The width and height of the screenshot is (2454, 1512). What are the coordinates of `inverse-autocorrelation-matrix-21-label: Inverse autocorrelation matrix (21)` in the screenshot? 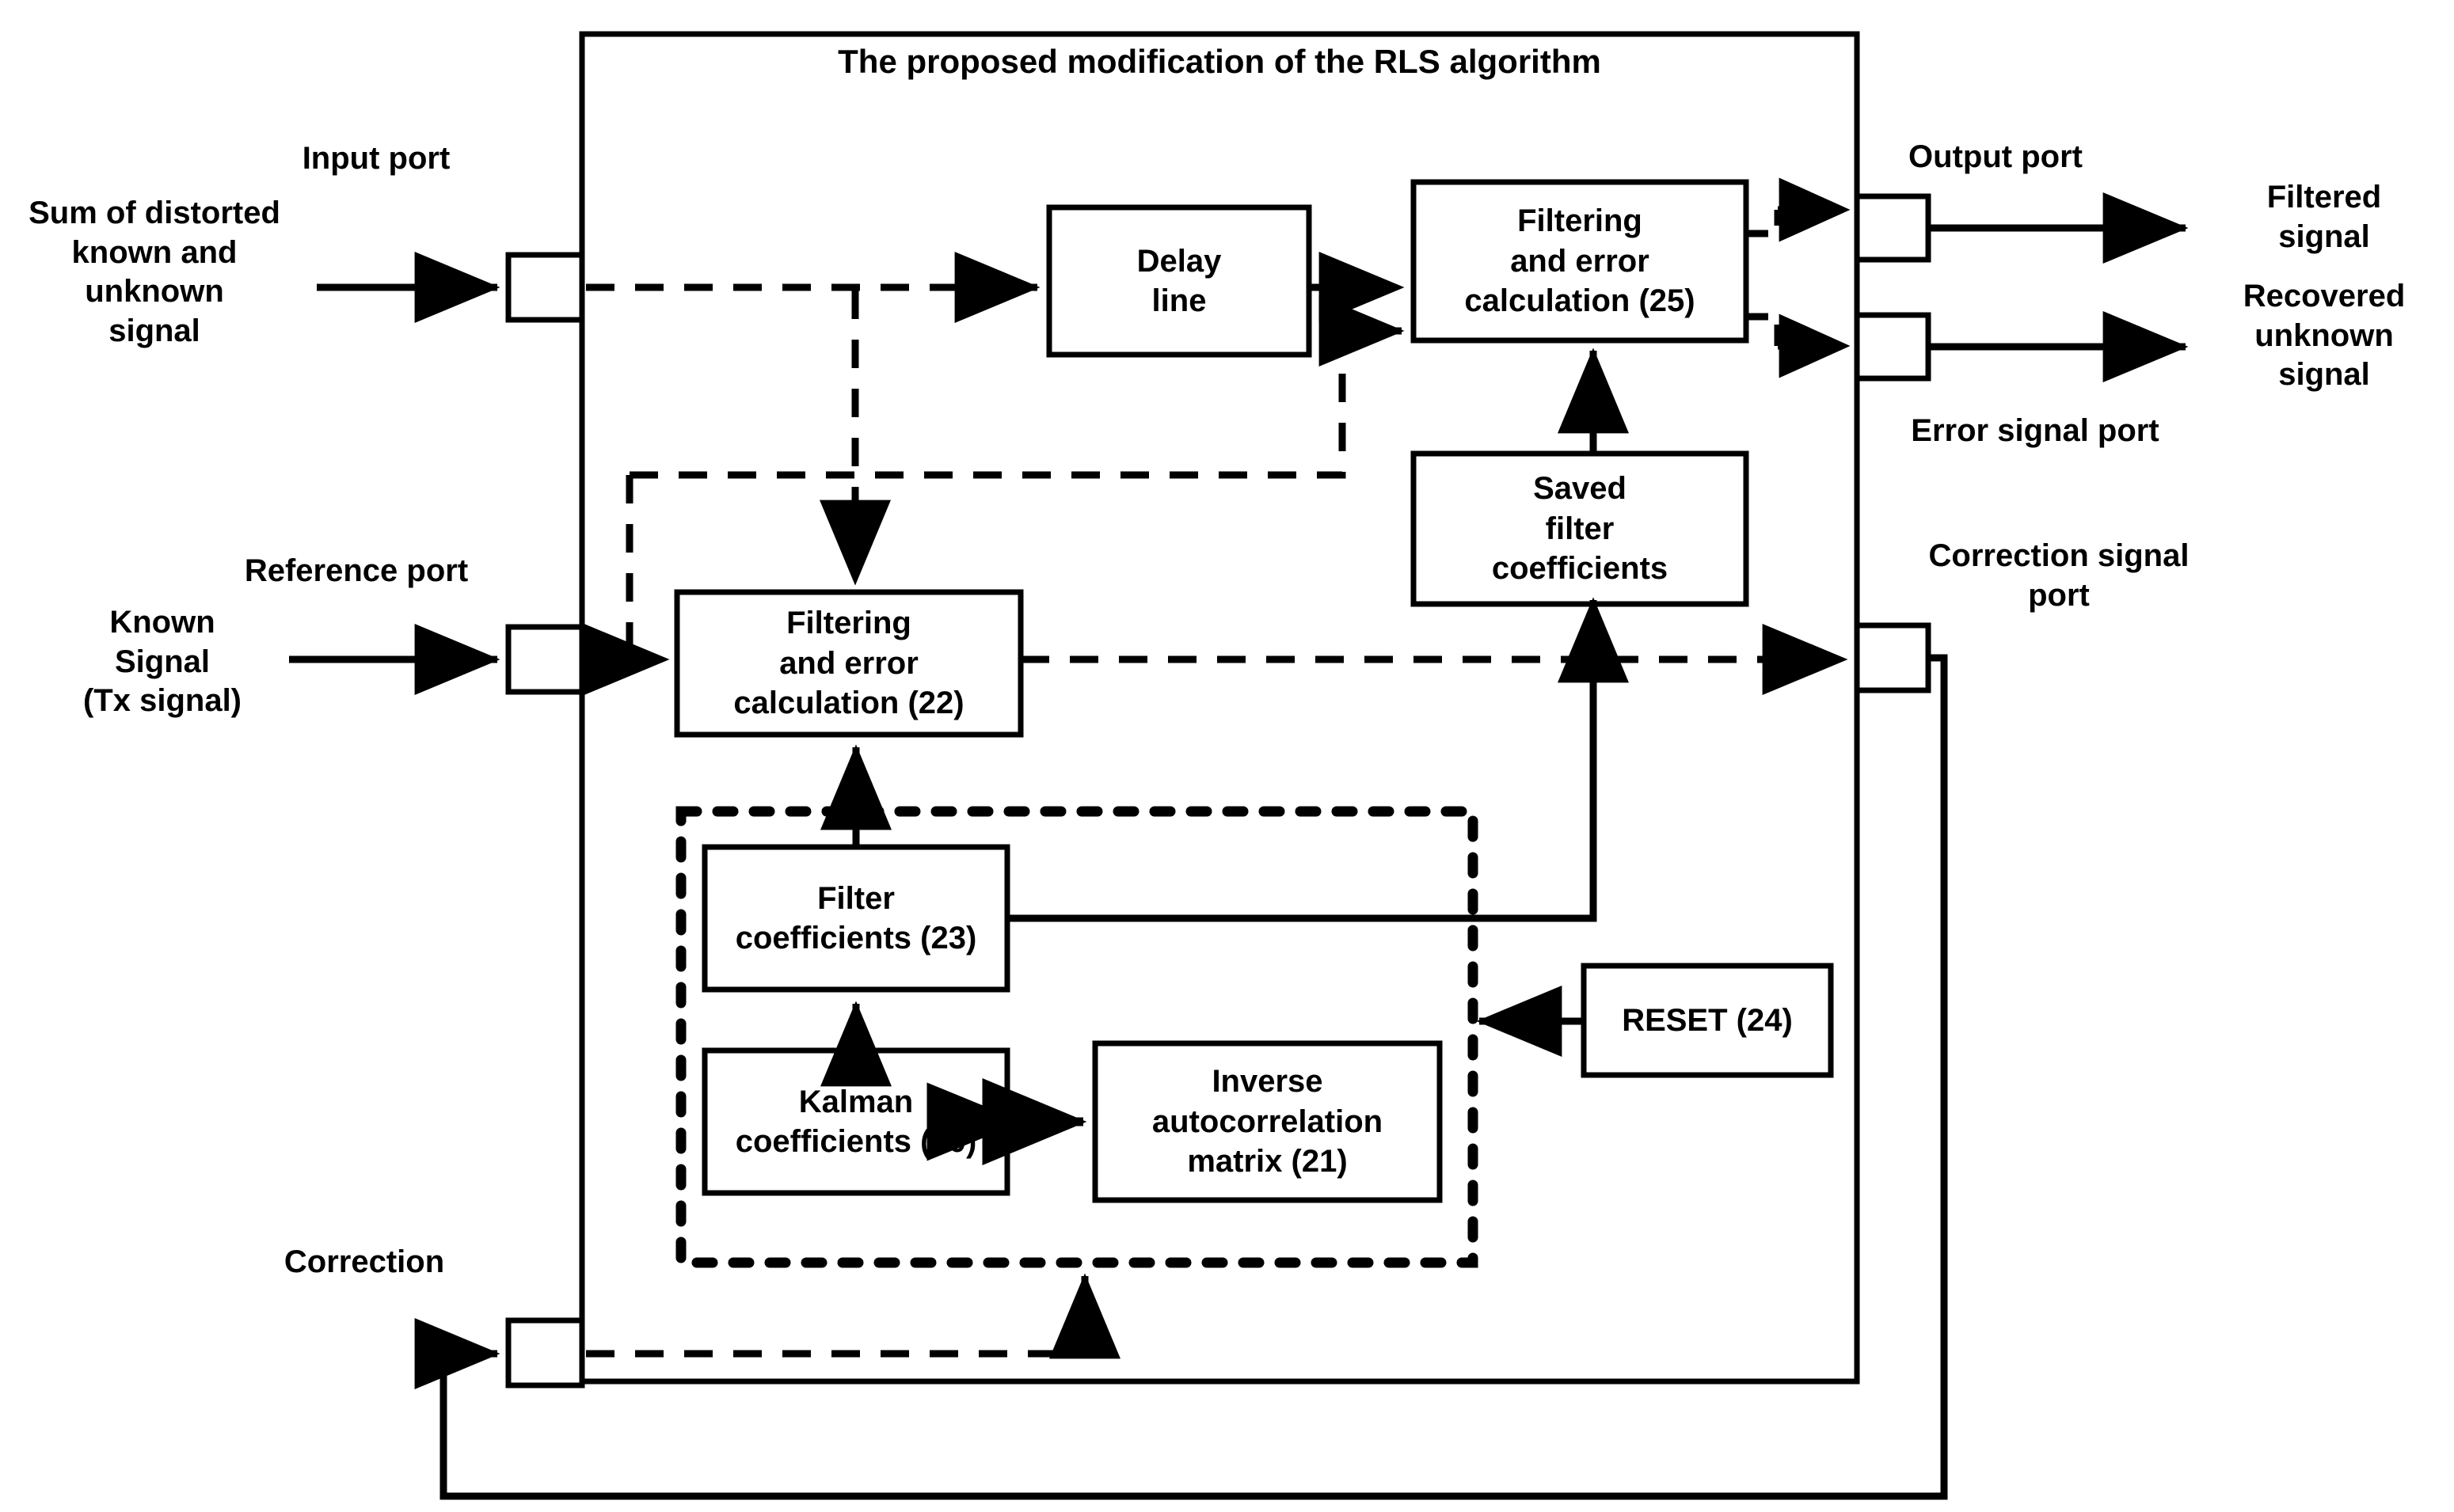 It's located at (1267, 1122).